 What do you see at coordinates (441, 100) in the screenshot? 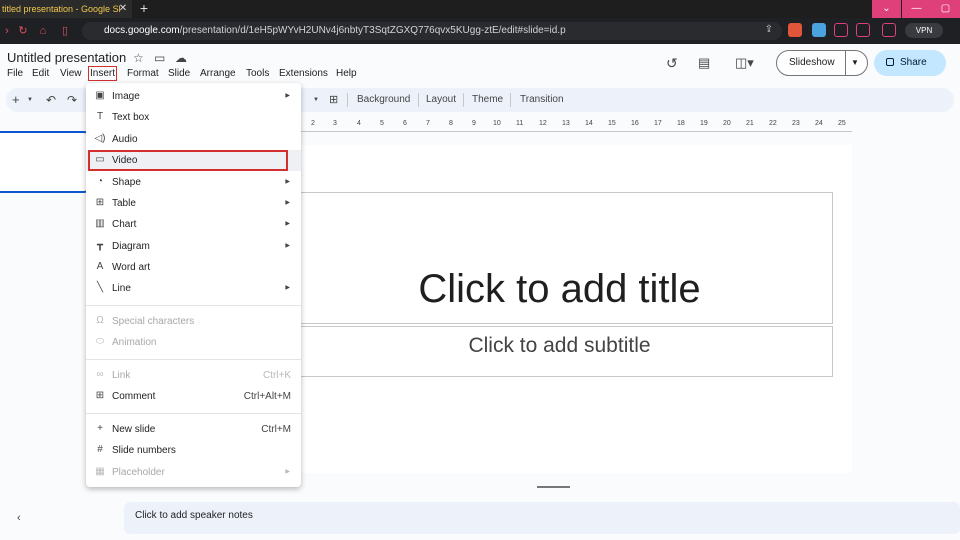
I see `layout-button: Layout` at bounding box center [441, 100].